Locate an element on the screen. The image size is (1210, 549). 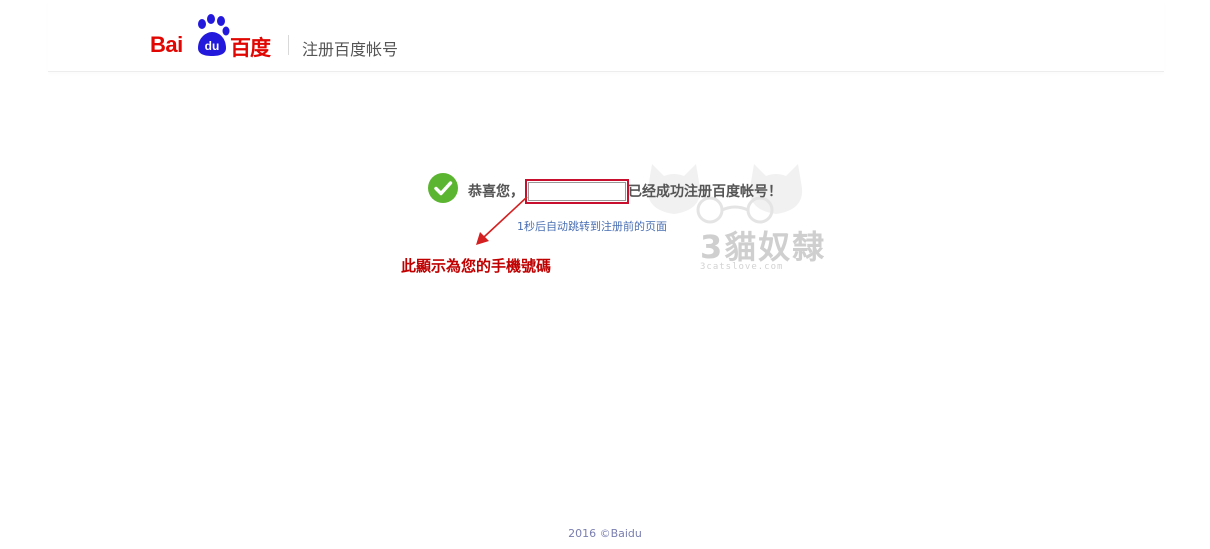
logo-du: du is located at coordinates (212, 46).